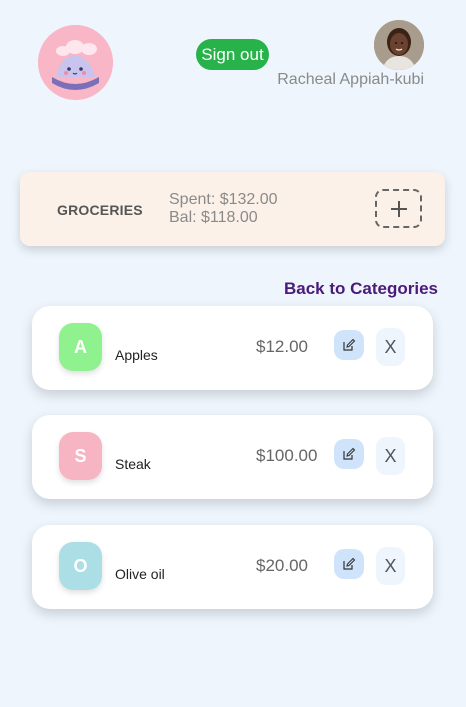  I want to click on item-initial-badge: S, so click(80, 456).